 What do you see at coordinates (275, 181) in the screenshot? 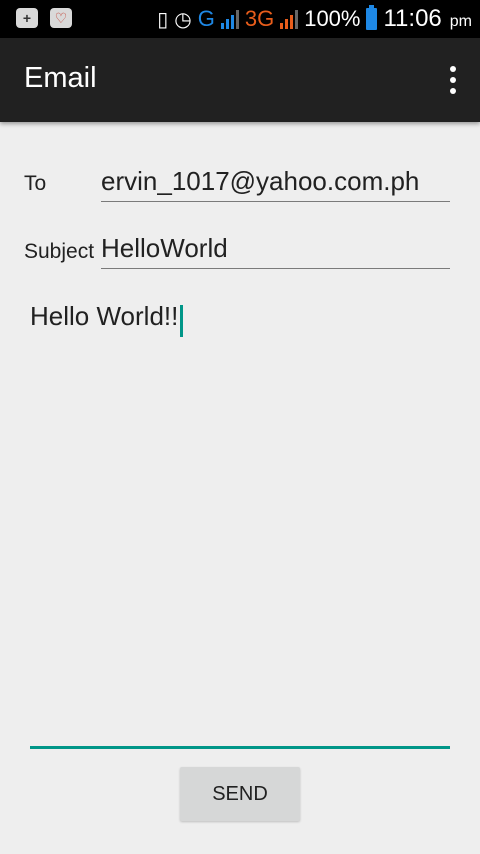
I see `to-field: ervin_1017@yahoo.com.ph` at bounding box center [275, 181].